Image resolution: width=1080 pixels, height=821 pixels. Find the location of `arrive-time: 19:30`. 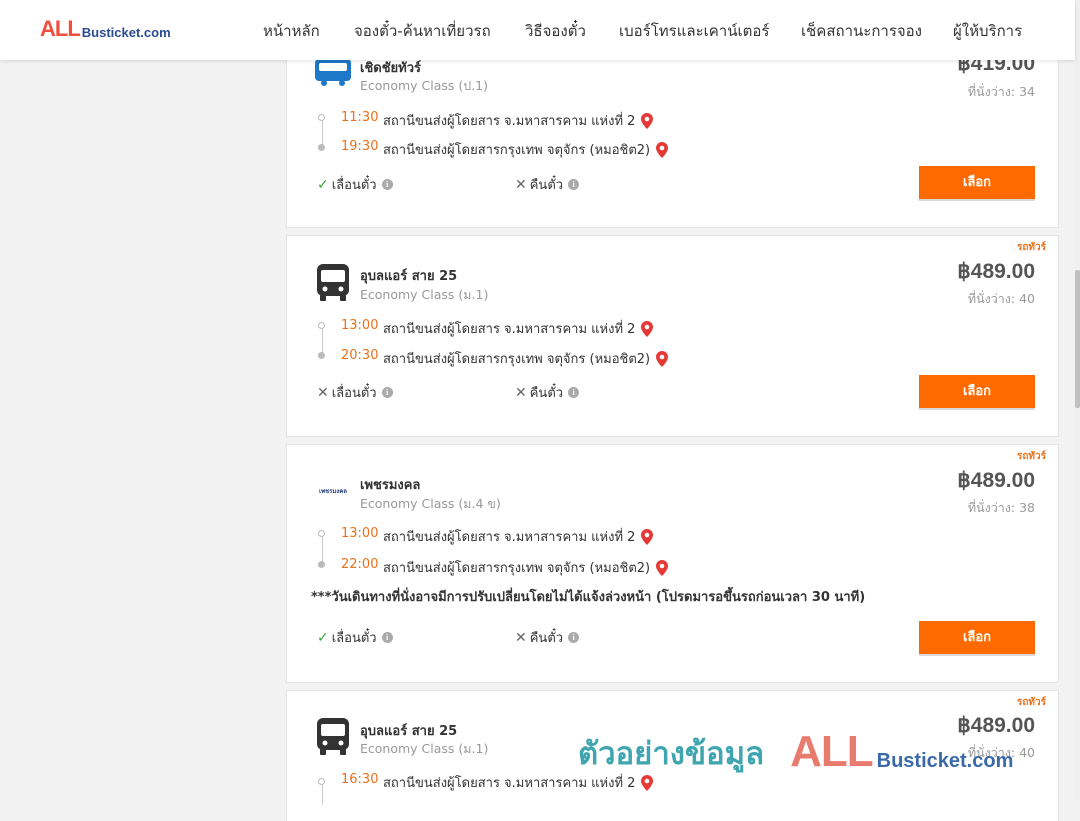

arrive-time: 19:30 is located at coordinates (360, 146).